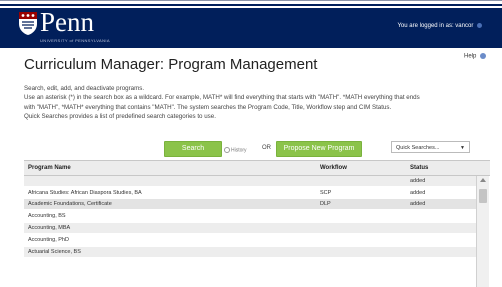 The height and width of the screenshot is (287, 502). I want to click on logged-in-status: You are logged in as: vancor, so click(439, 26).